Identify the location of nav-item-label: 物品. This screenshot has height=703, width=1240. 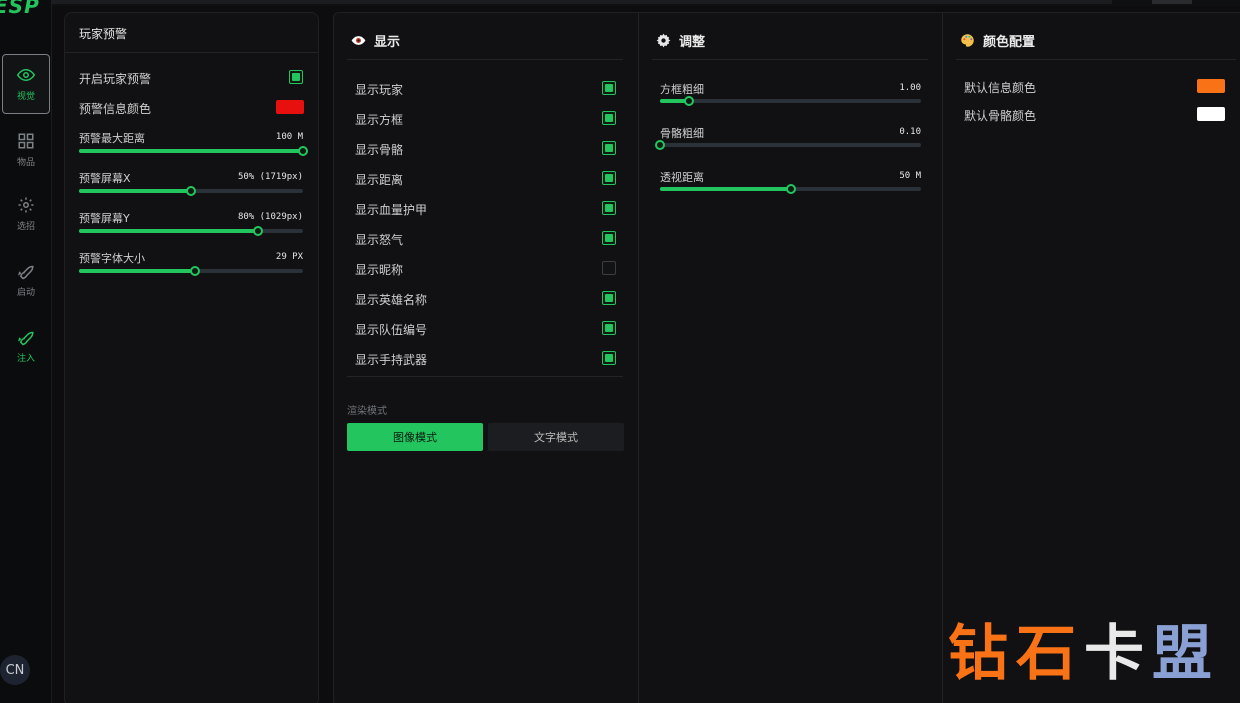
(25, 163).